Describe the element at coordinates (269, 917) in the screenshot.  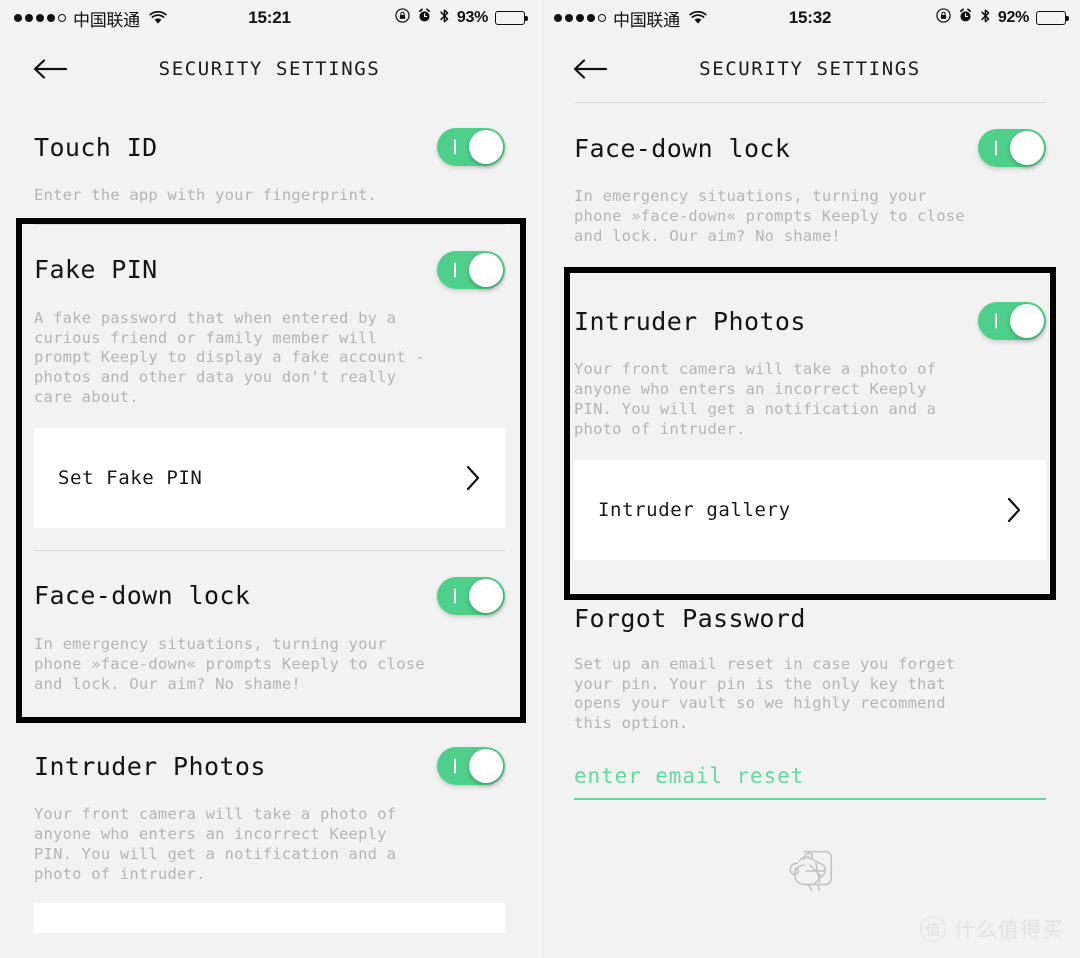
I see `partial-card-row` at that location.